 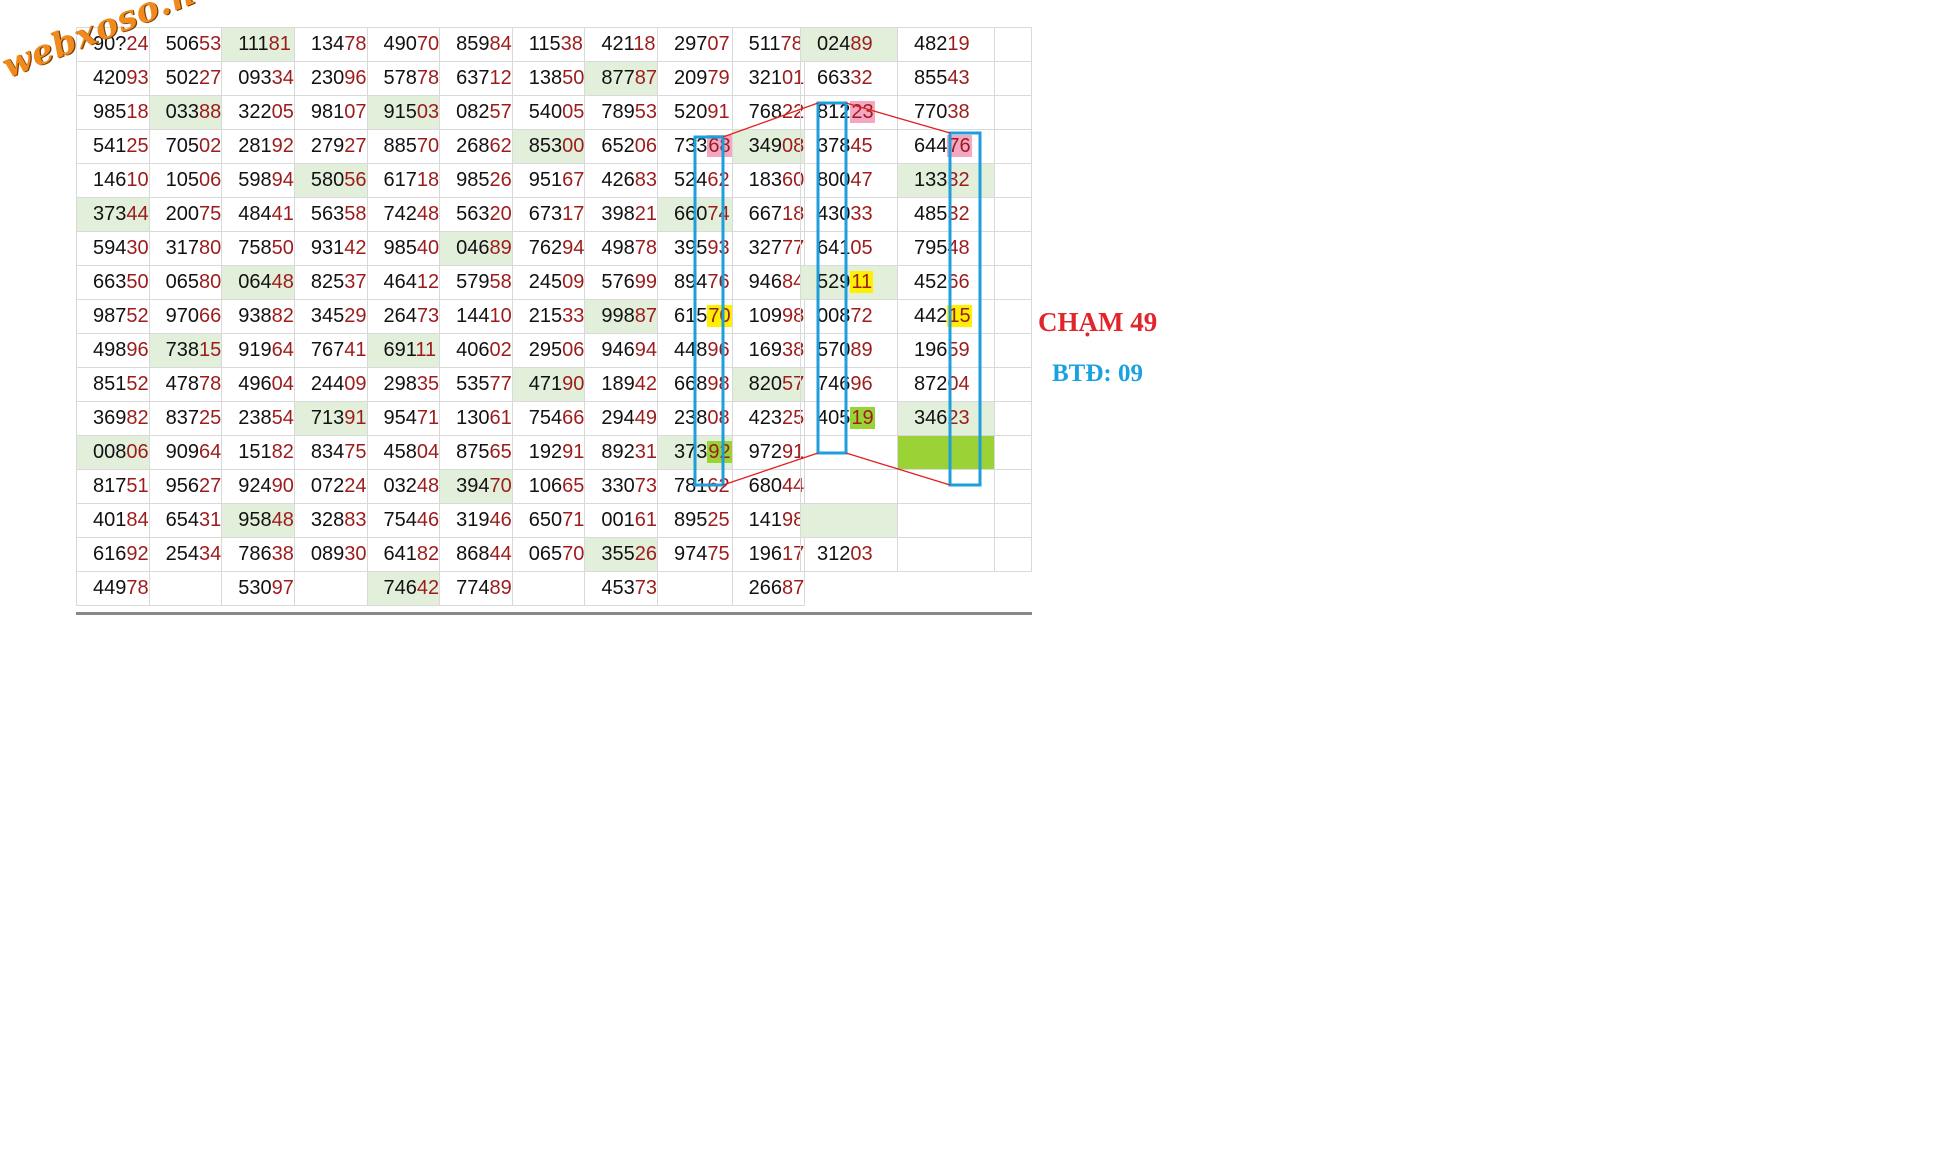 I want to click on result-cell: 31946, so click(x=476, y=520).